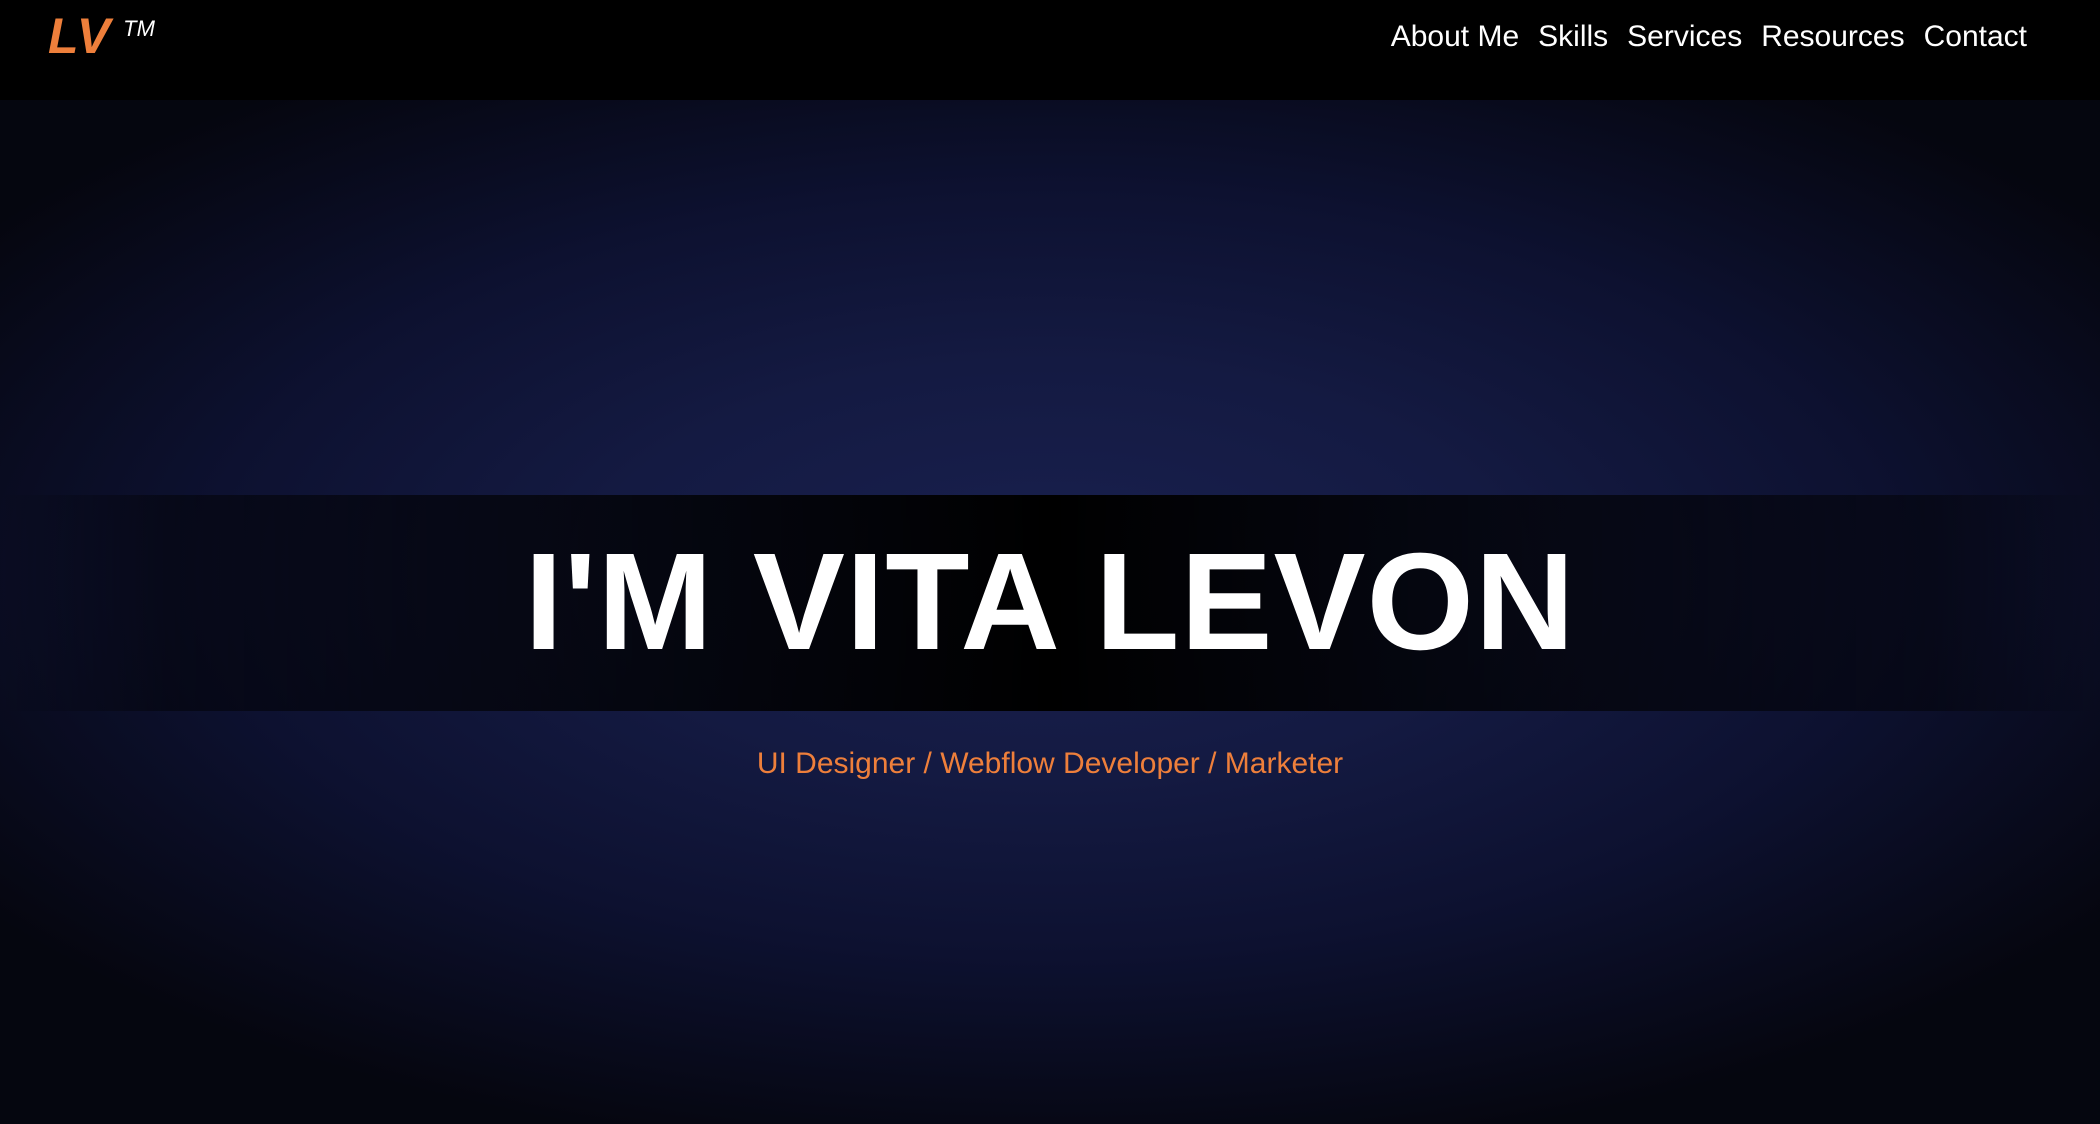 This screenshot has height=1124, width=2100. I want to click on nav-link-about-me: About Me, so click(1455, 37).